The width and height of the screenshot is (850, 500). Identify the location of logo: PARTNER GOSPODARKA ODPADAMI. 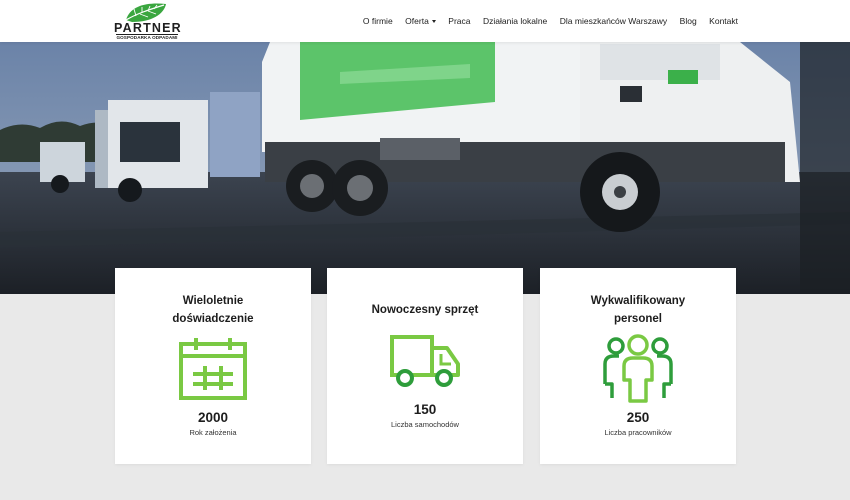
(148, 22).